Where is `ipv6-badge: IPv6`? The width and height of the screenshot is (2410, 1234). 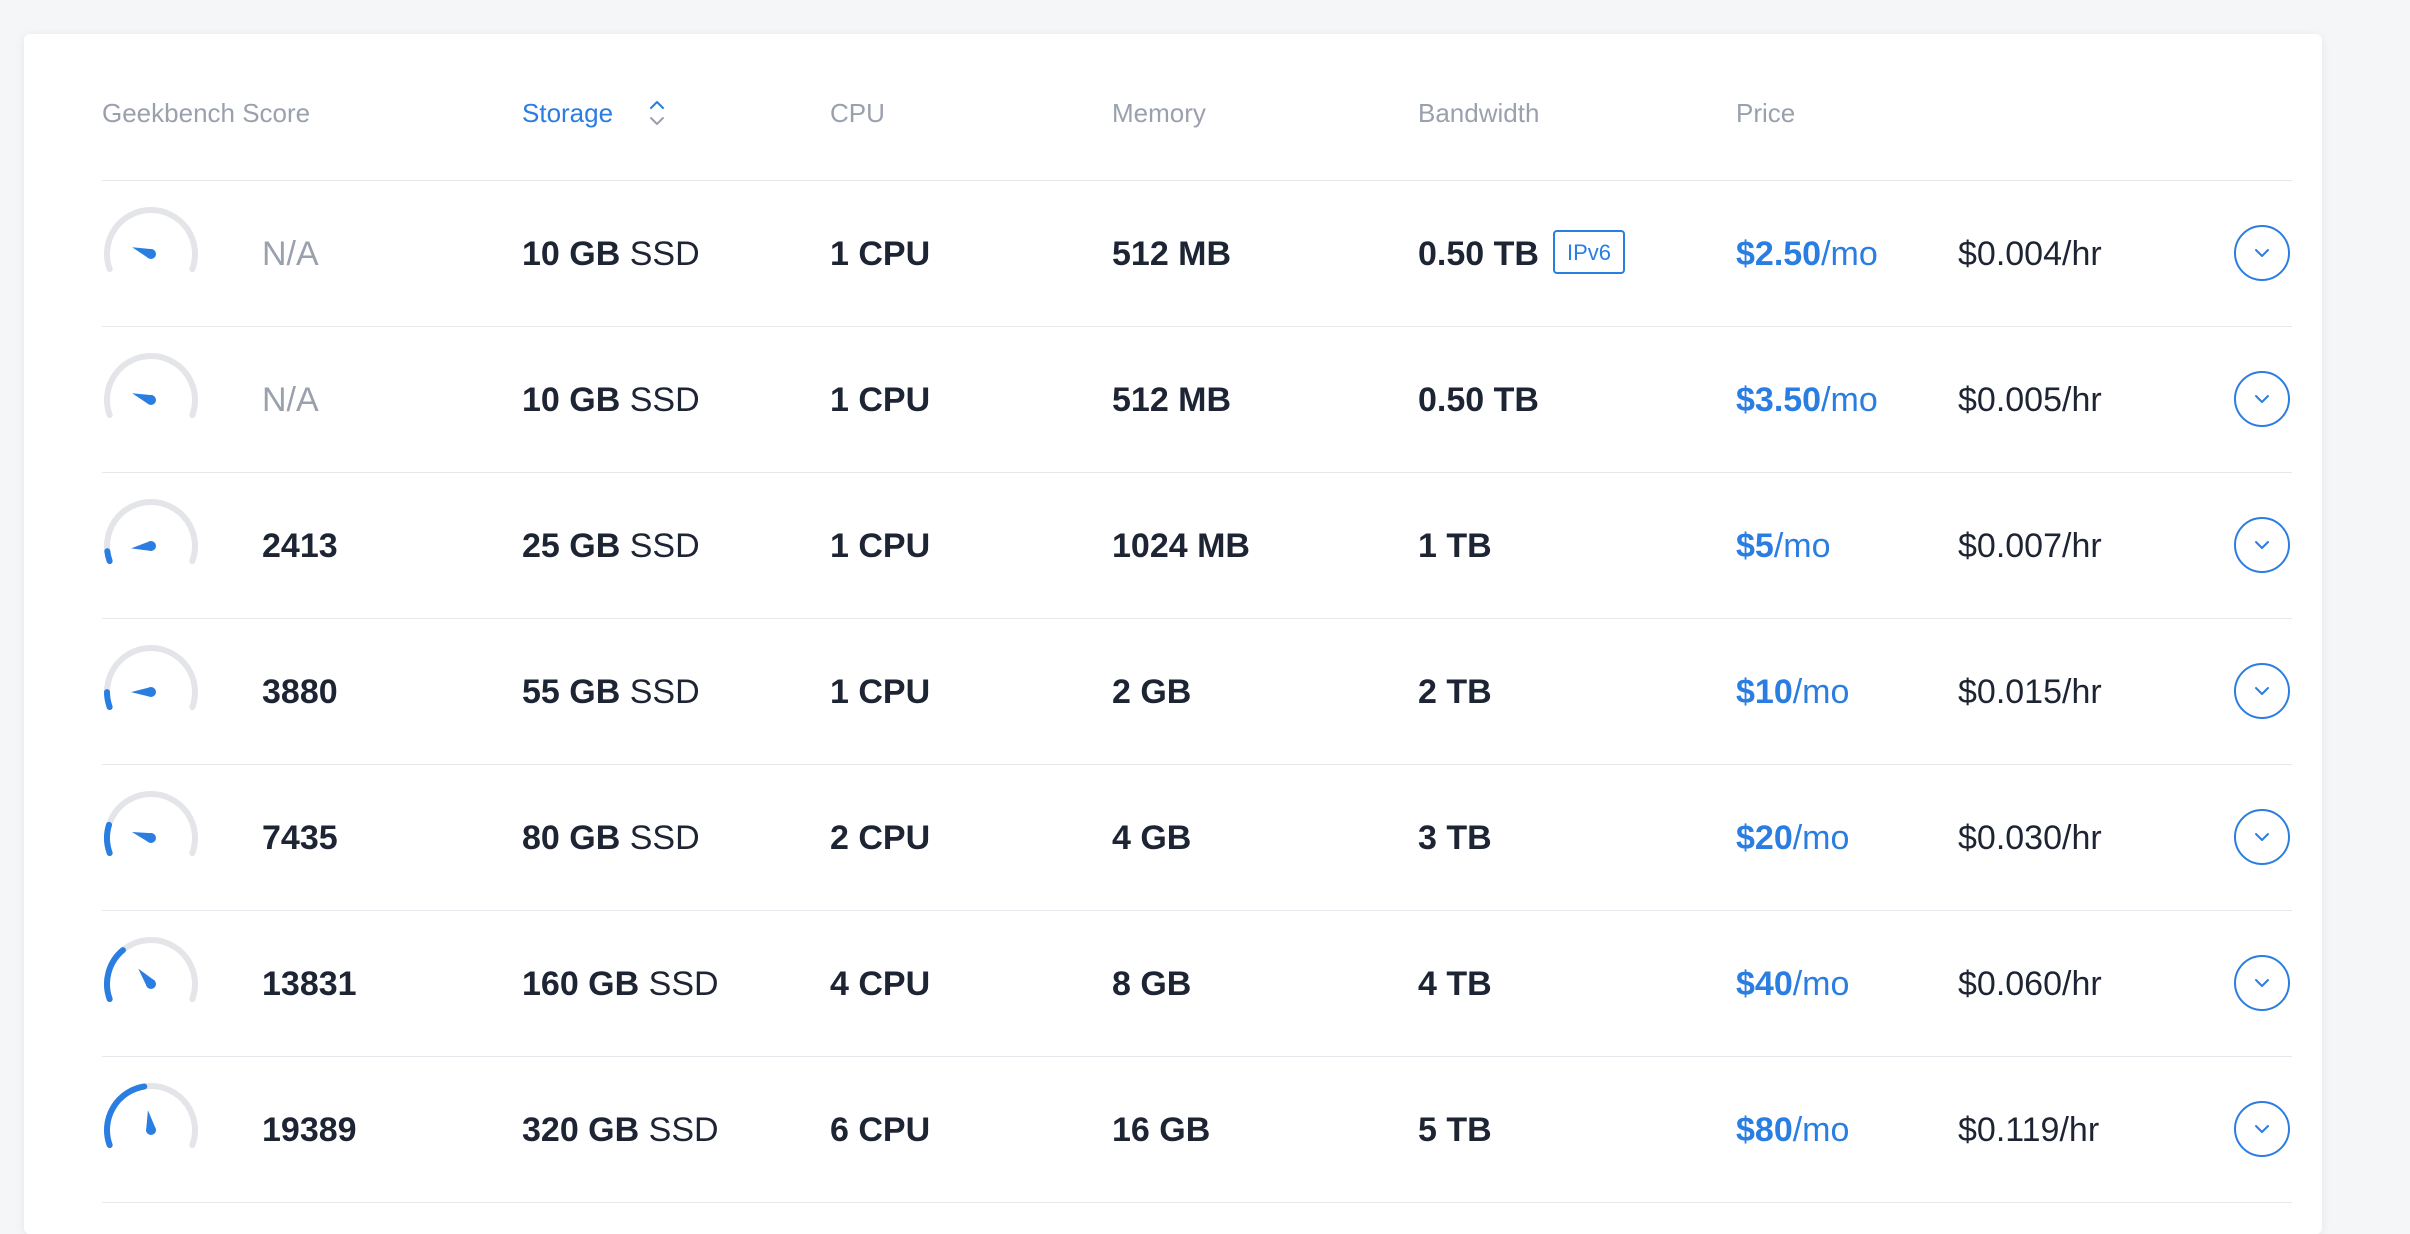 ipv6-badge: IPv6 is located at coordinates (1589, 252).